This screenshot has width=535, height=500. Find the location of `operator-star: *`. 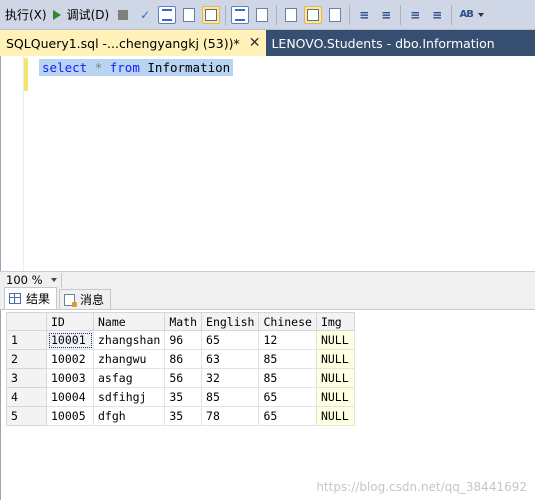

operator-star: * is located at coordinates (98, 67).